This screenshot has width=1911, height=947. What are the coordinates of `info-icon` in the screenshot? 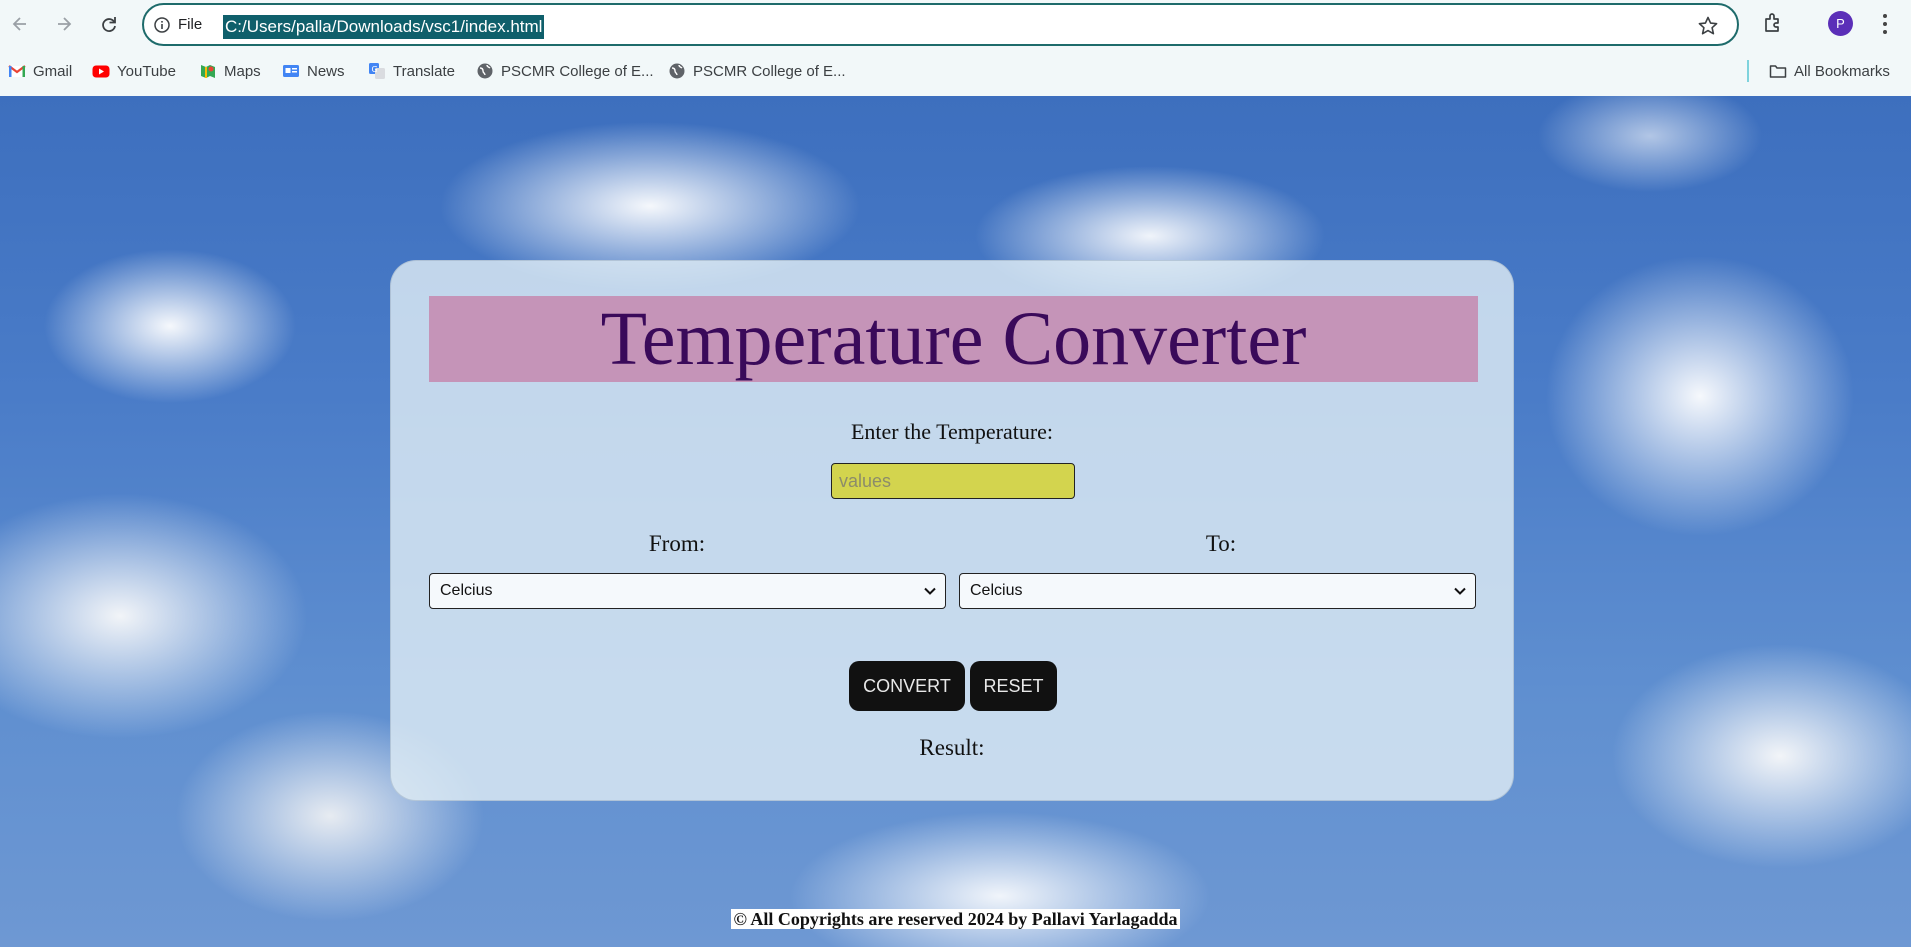 It's located at (162, 24).